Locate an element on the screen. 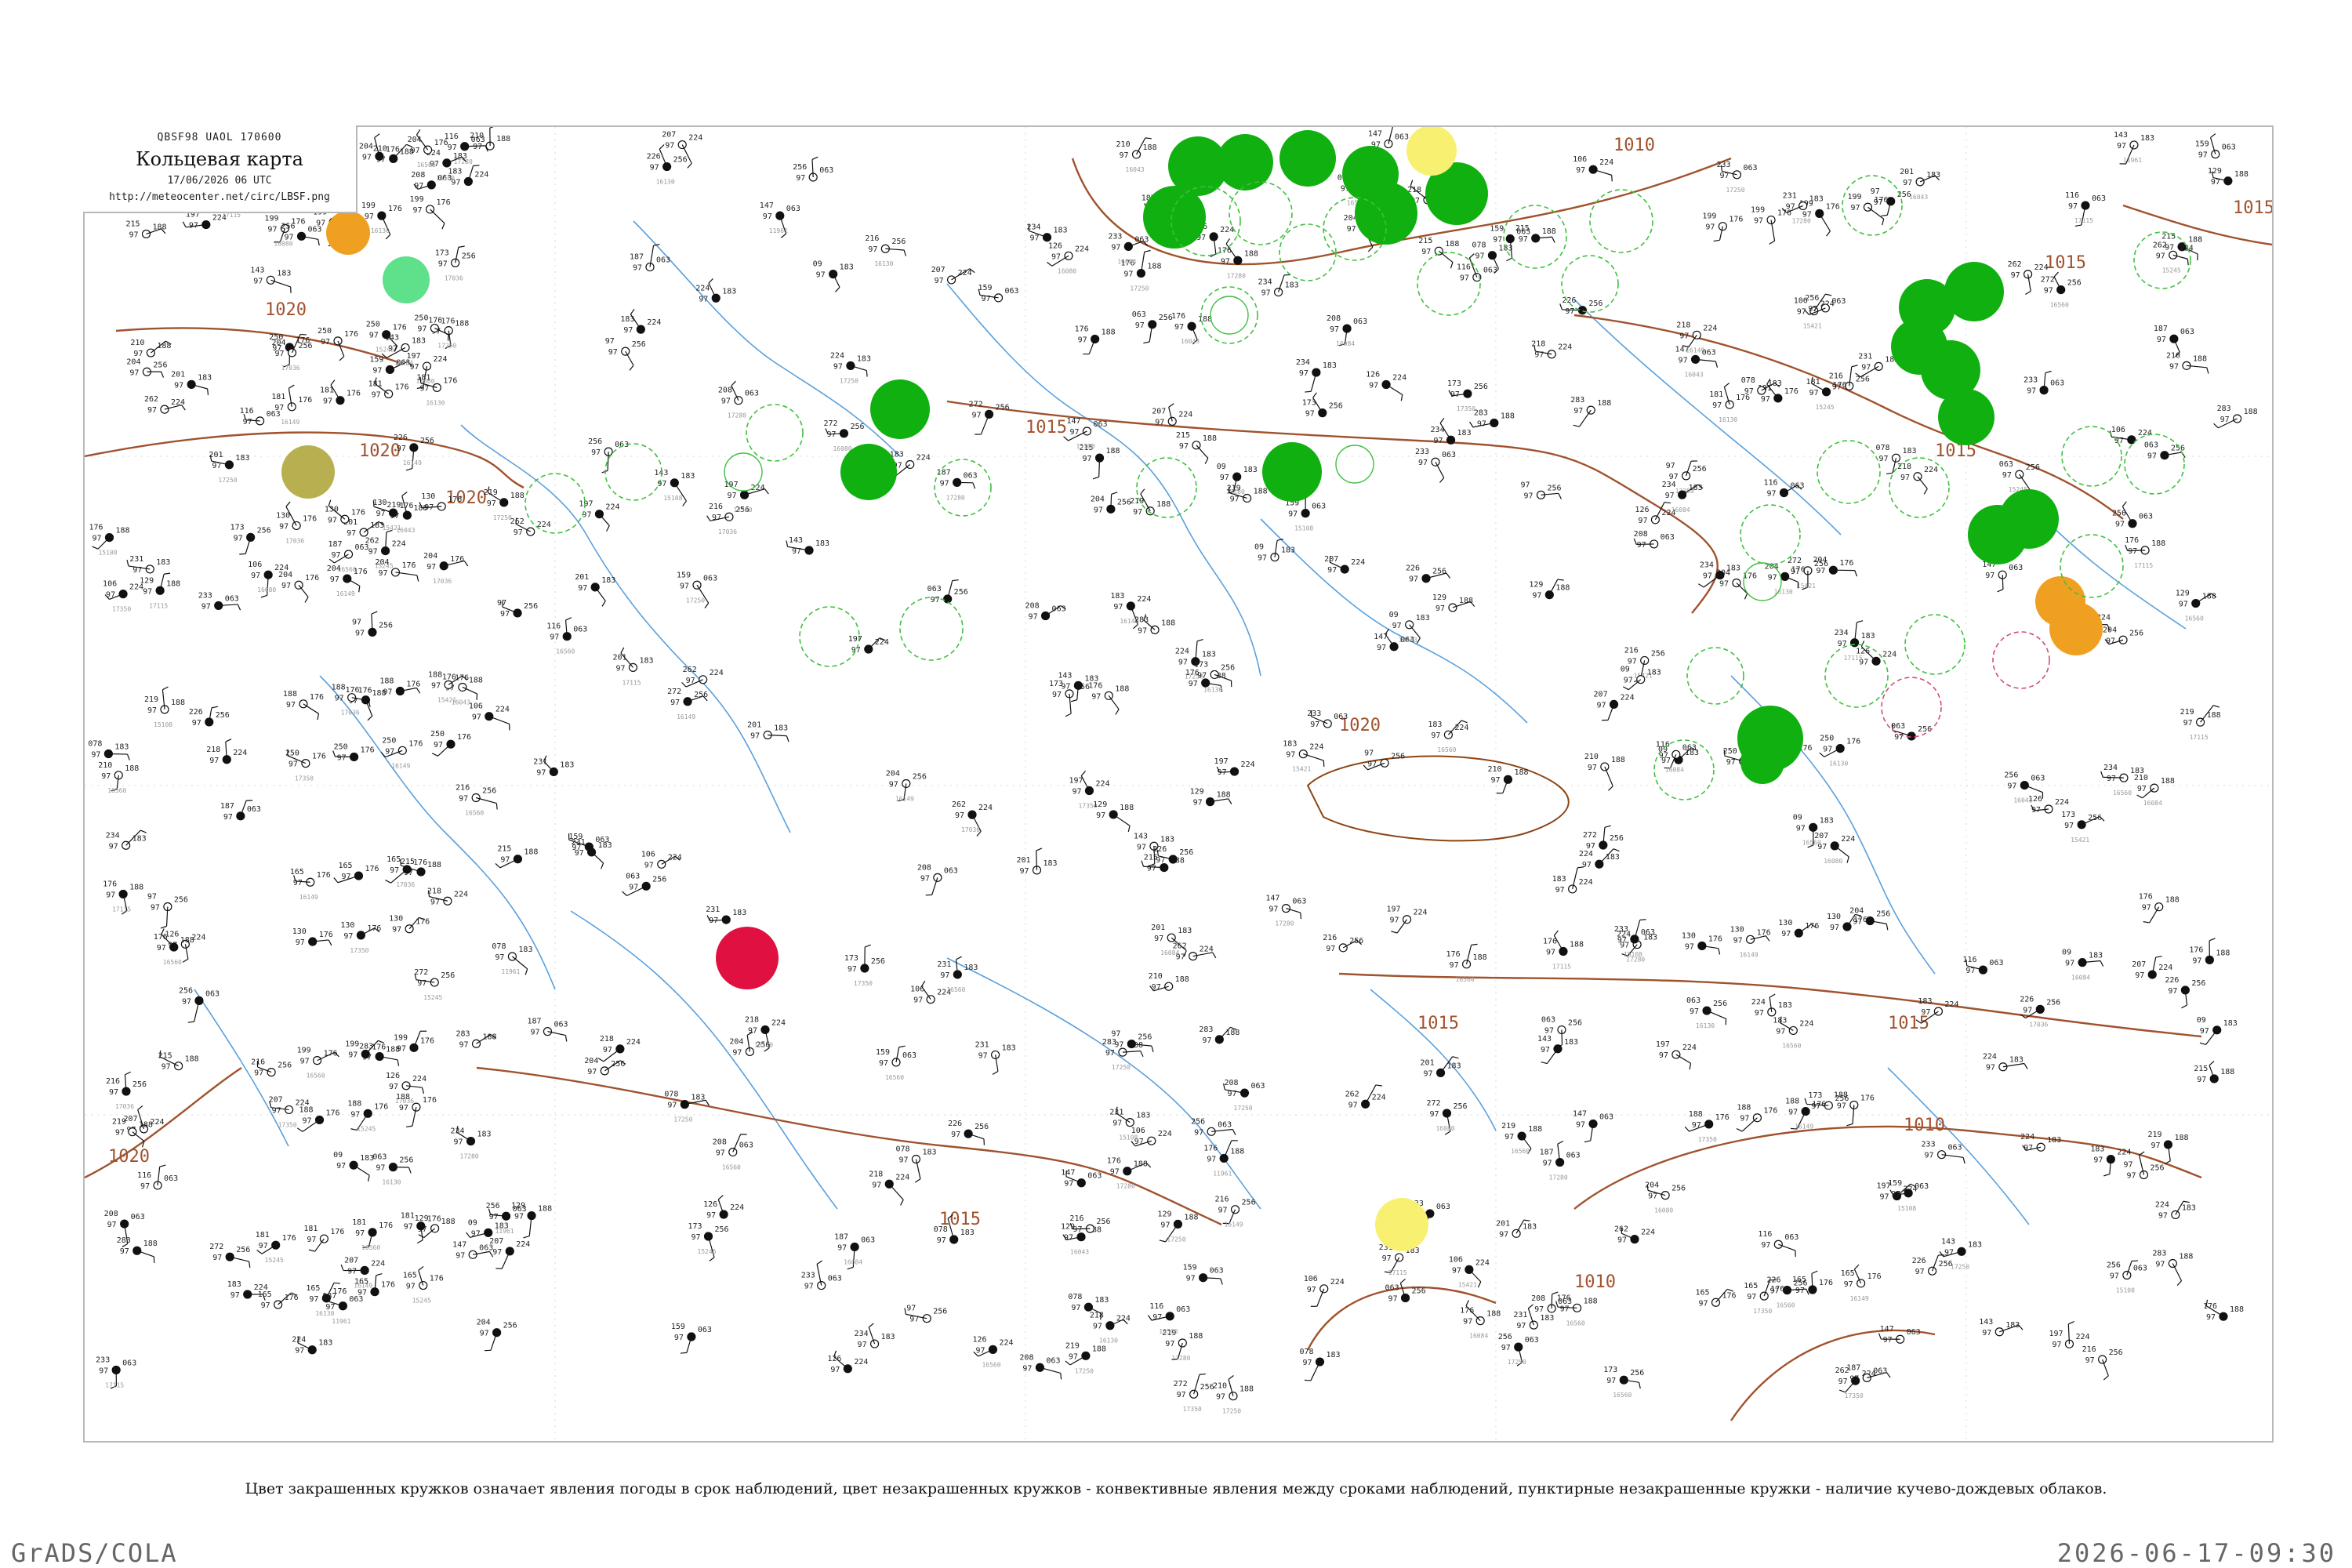 The height and width of the screenshot is (1568, 2352). station-plot: 231 18397 is located at coordinates (148, 565).